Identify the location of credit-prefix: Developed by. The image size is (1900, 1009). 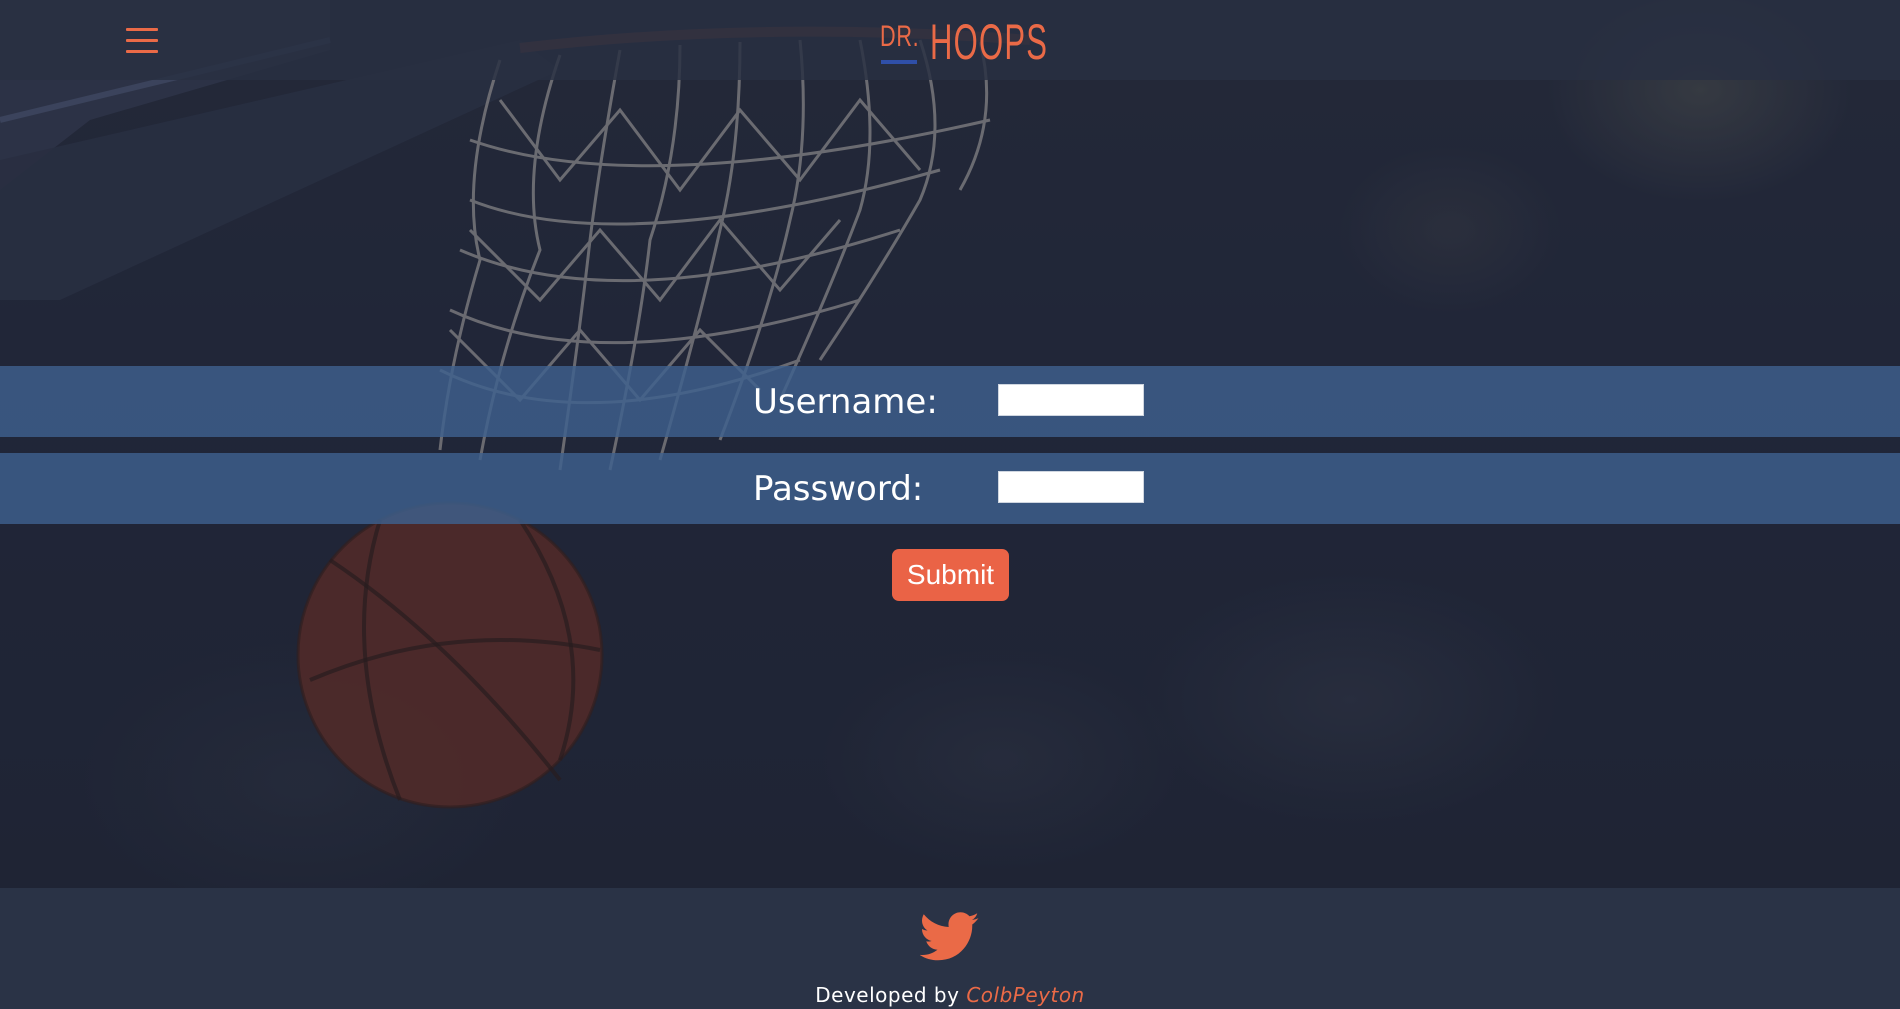
(887, 995).